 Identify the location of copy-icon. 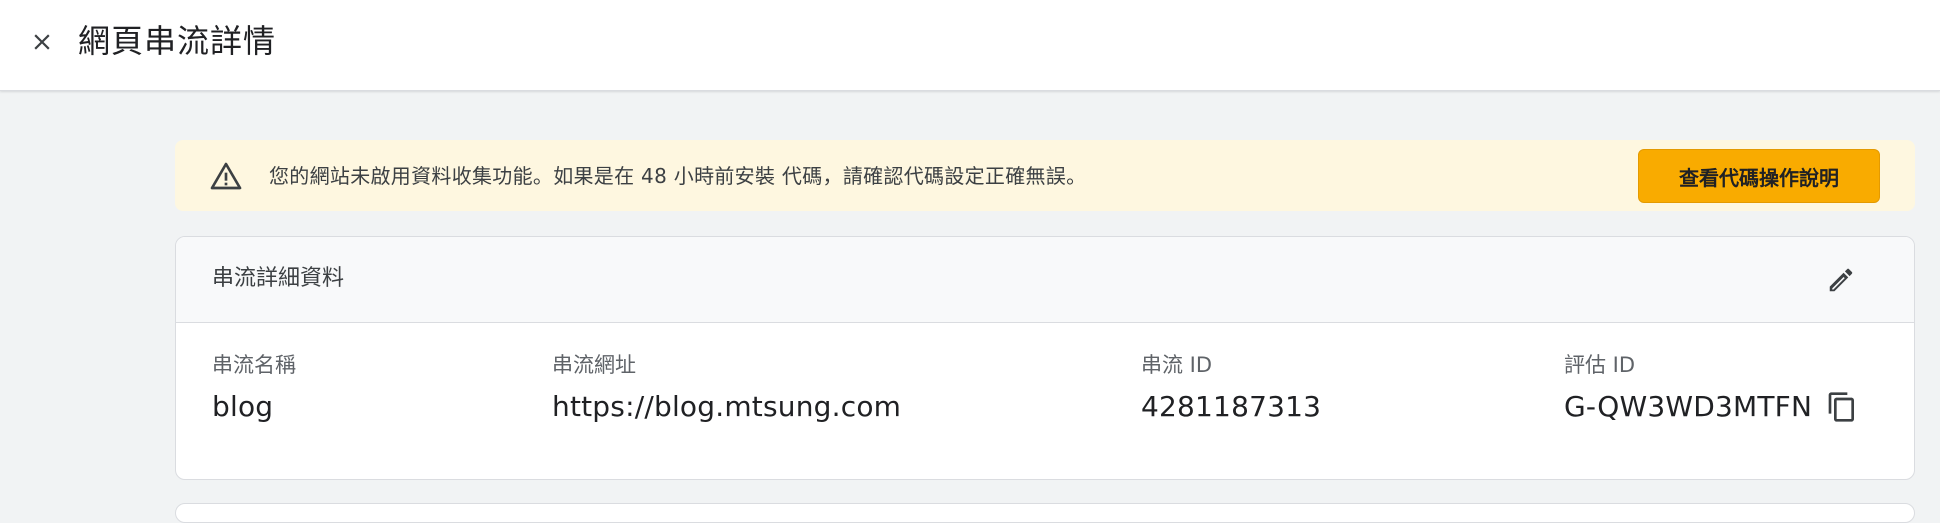
(1841, 407).